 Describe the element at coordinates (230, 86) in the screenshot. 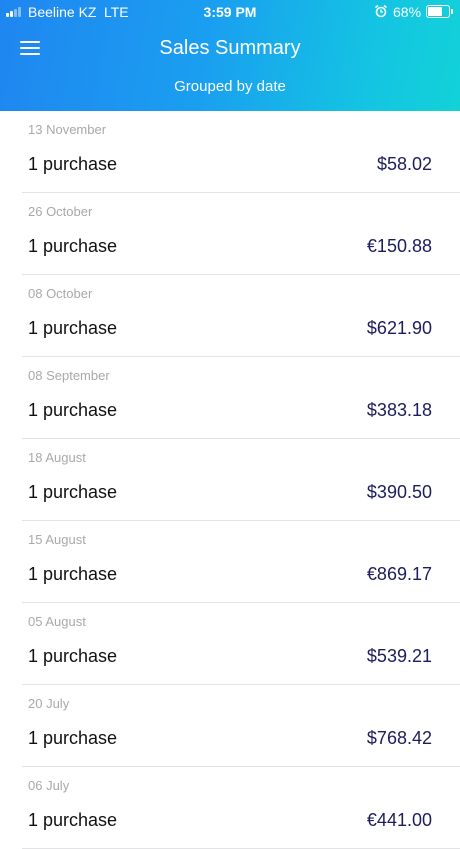

I see `page-subtitle: Grouped by date` at that location.